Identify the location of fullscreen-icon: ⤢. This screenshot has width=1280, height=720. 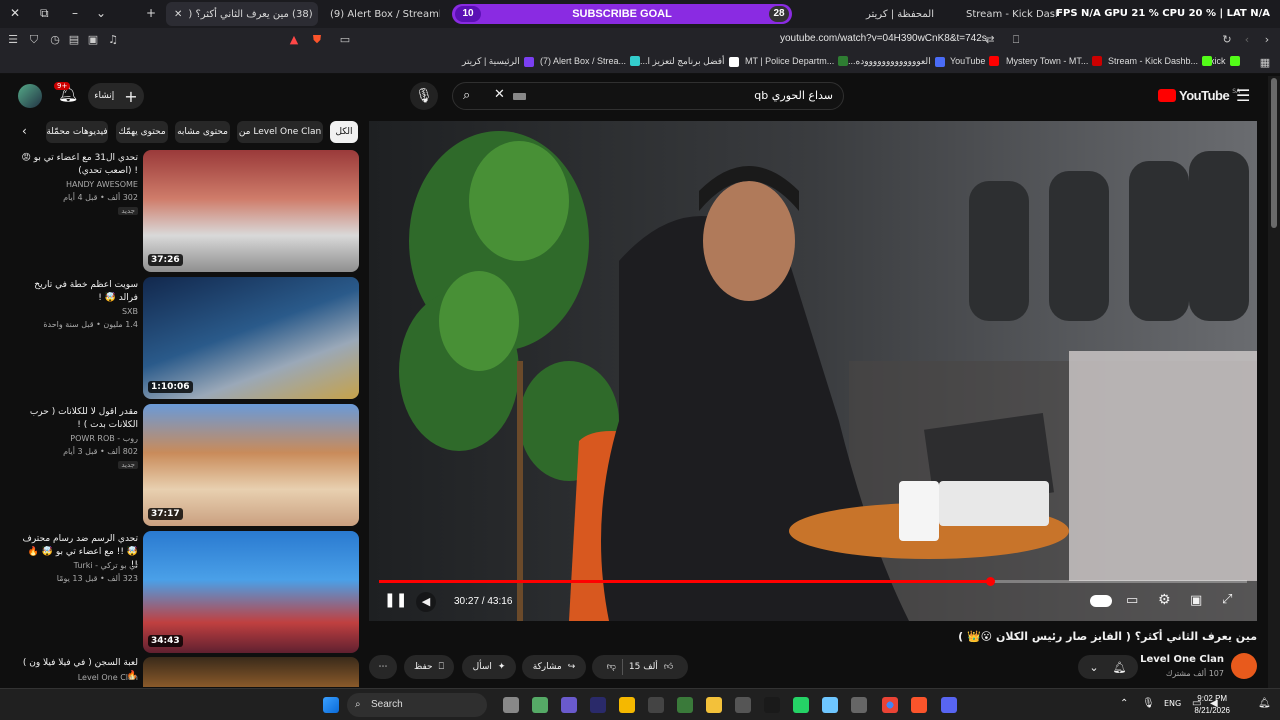
(1227, 599).